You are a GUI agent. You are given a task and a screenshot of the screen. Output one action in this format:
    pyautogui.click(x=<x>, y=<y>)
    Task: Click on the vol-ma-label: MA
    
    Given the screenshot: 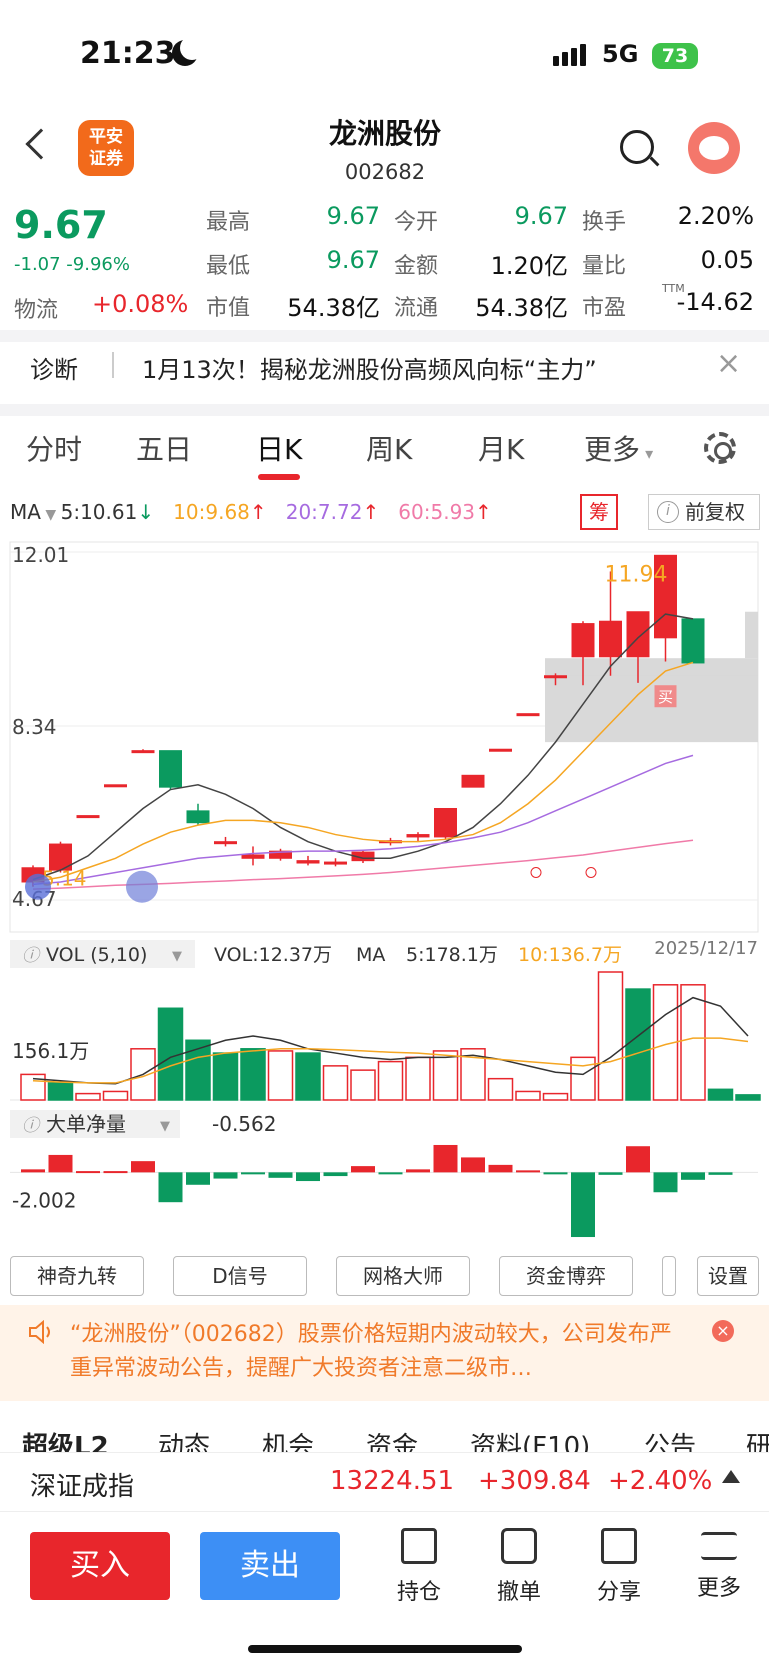 What is the action you would take?
    pyautogui.click(x=370, y=955)
    